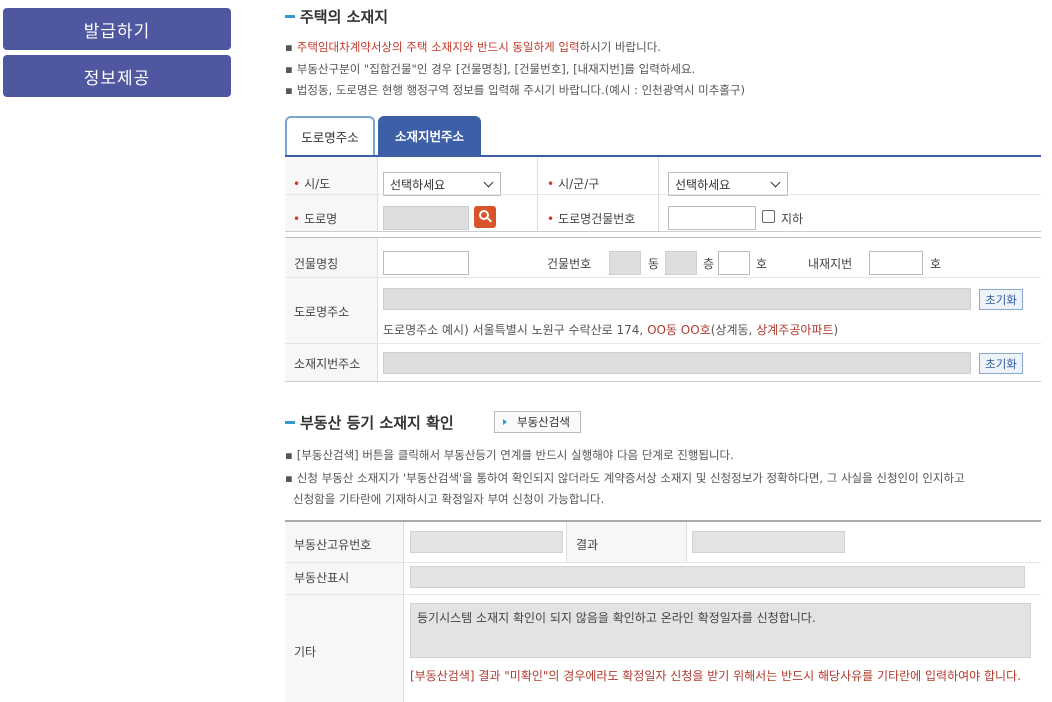 The width and height of the screenshot is (1052, 702). What do you see at coordinates (317, 184) in the screenshot?
I see `sido-label-text: 시/도` at bounding box center [317, 184].